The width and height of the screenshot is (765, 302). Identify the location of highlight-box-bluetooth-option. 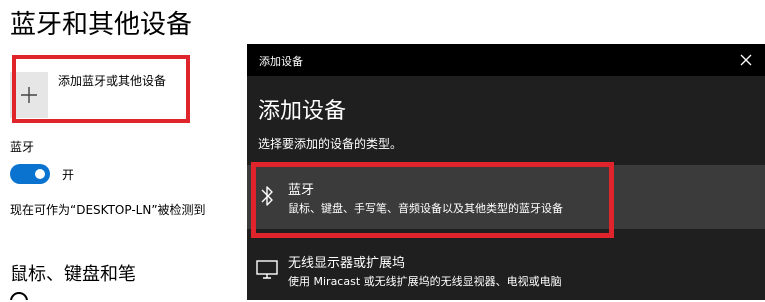
(432, 200).